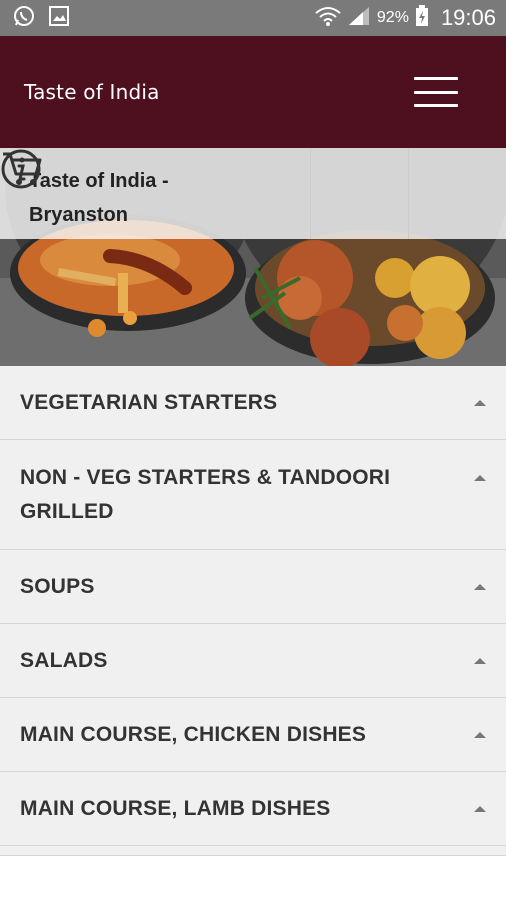  I want to click on wifi-icon, so click(328, 18).